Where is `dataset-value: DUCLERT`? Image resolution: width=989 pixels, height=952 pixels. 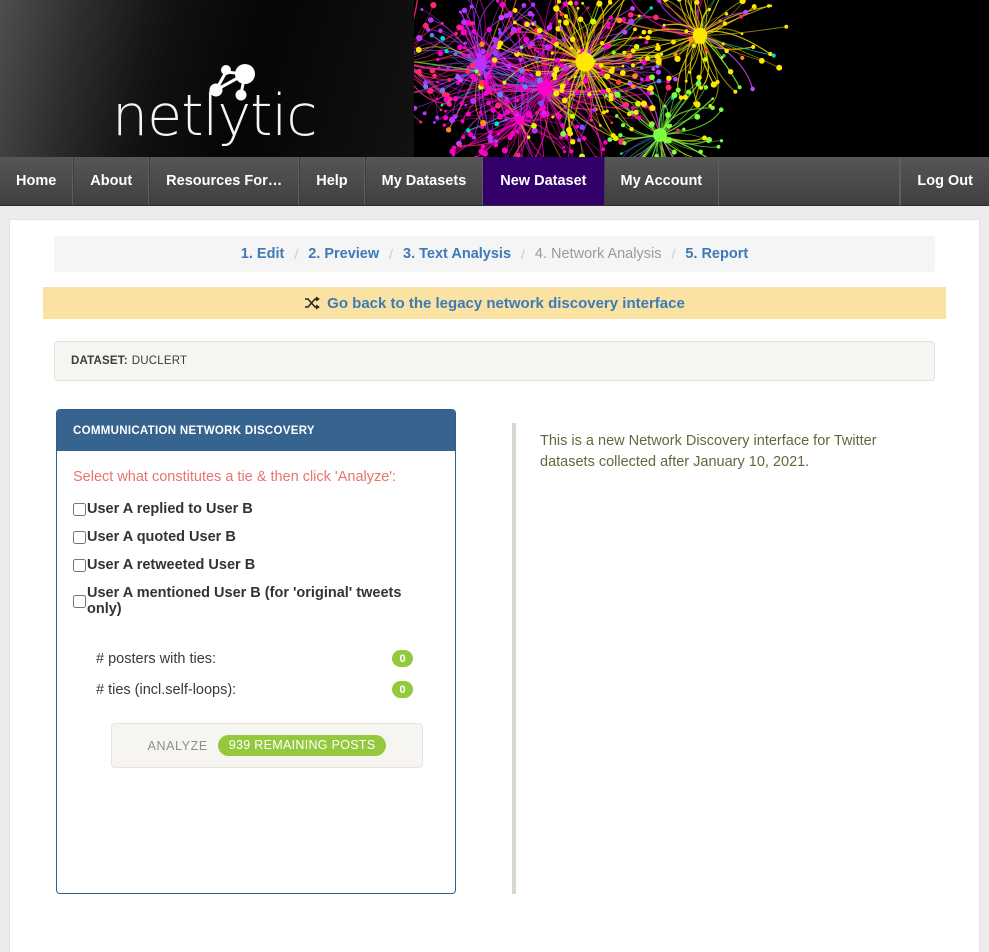
dataset-value: DUCLERT is located at coordinates (159, 361).